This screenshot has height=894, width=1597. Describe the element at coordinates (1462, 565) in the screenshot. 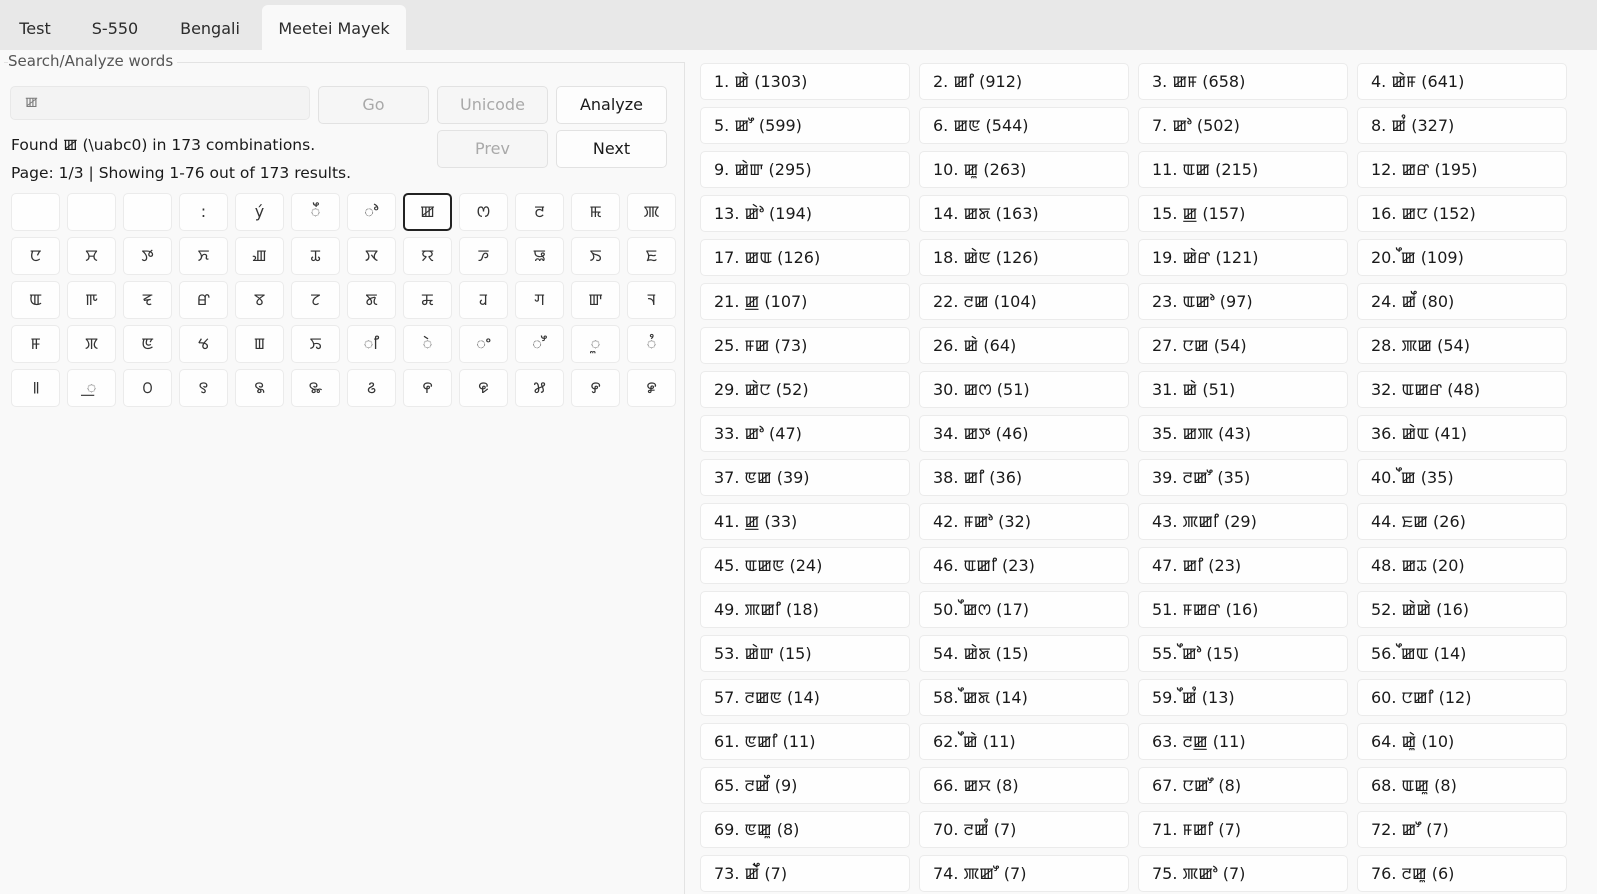

I see `result-item: 48. ꯀꯊ (20)` at that location.